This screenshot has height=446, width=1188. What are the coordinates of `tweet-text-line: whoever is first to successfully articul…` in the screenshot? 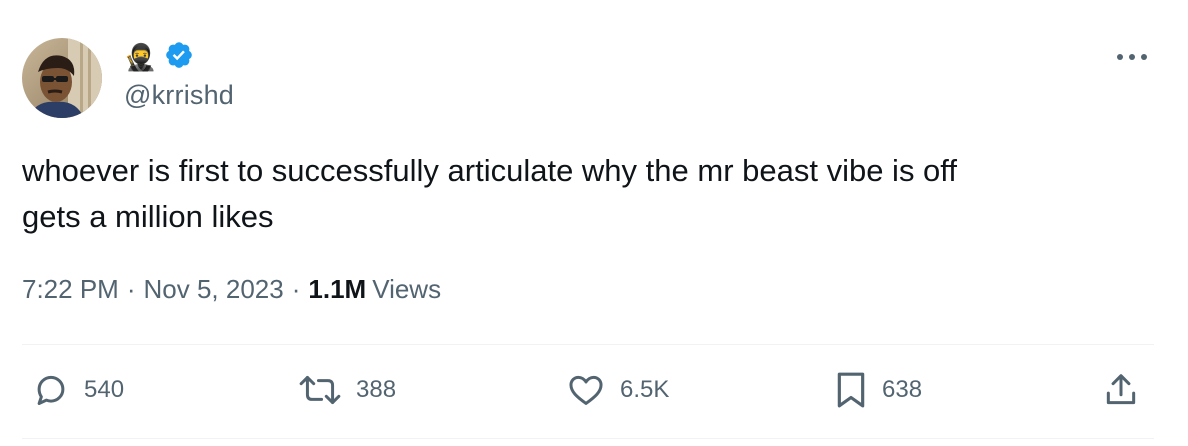 It's located at (489, 170).